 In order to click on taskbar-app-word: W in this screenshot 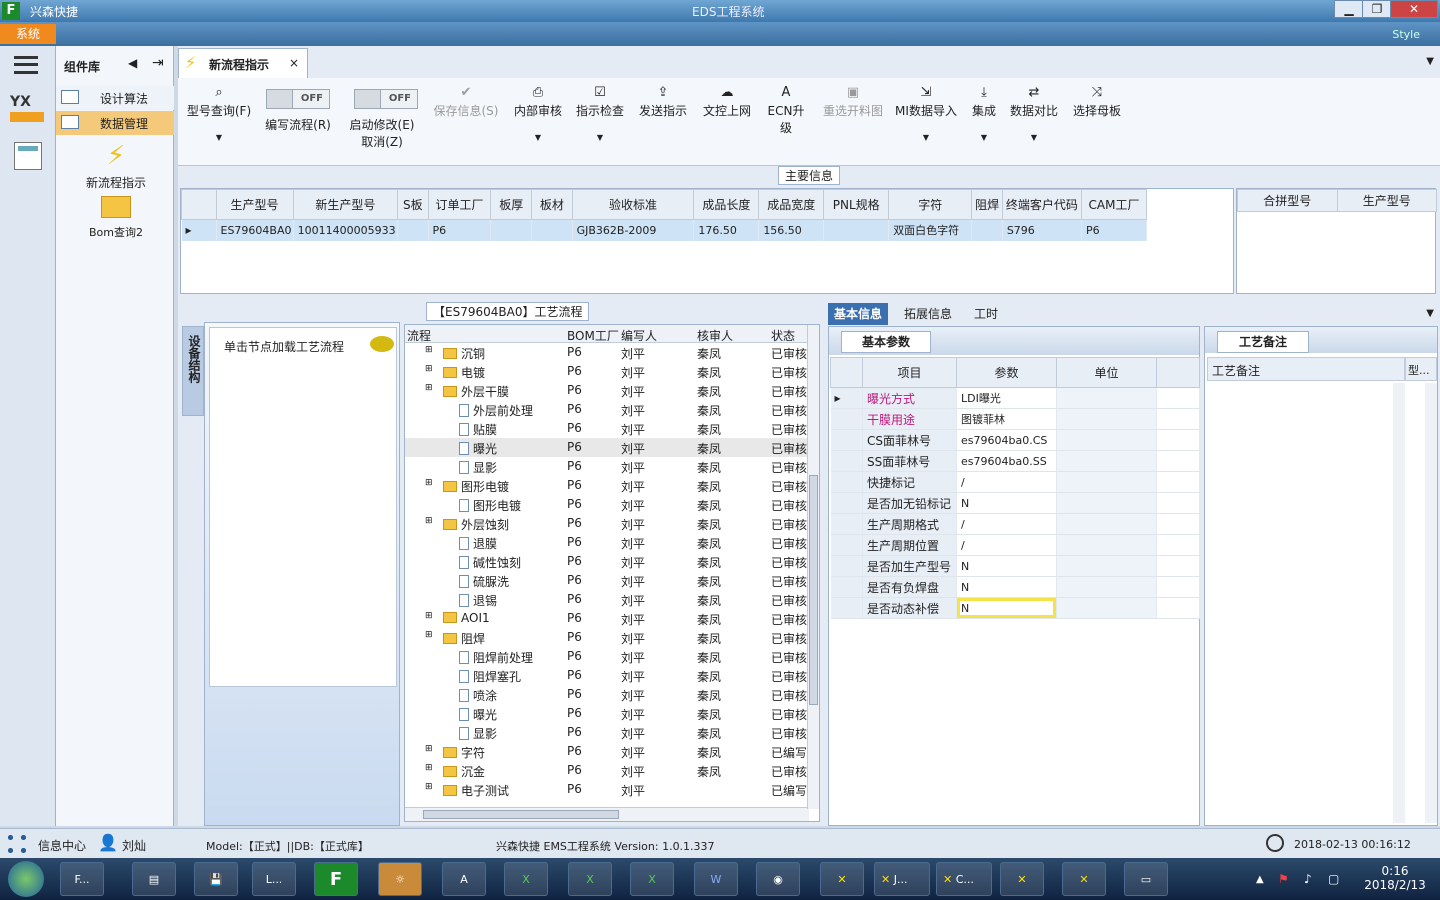, I will do `click(716, 879)`.